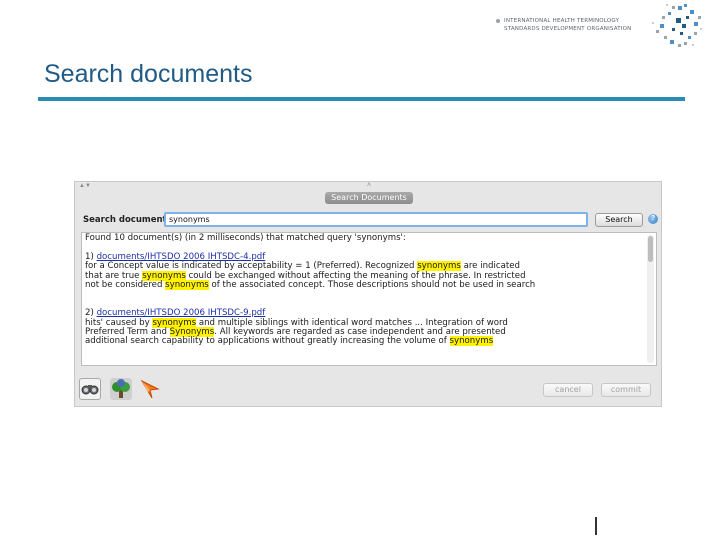 This screenshot has height=540, width=720. Describe the element at coordinates (129, 220) in the screenshot. I see `search-label: Search documents:` at that location.